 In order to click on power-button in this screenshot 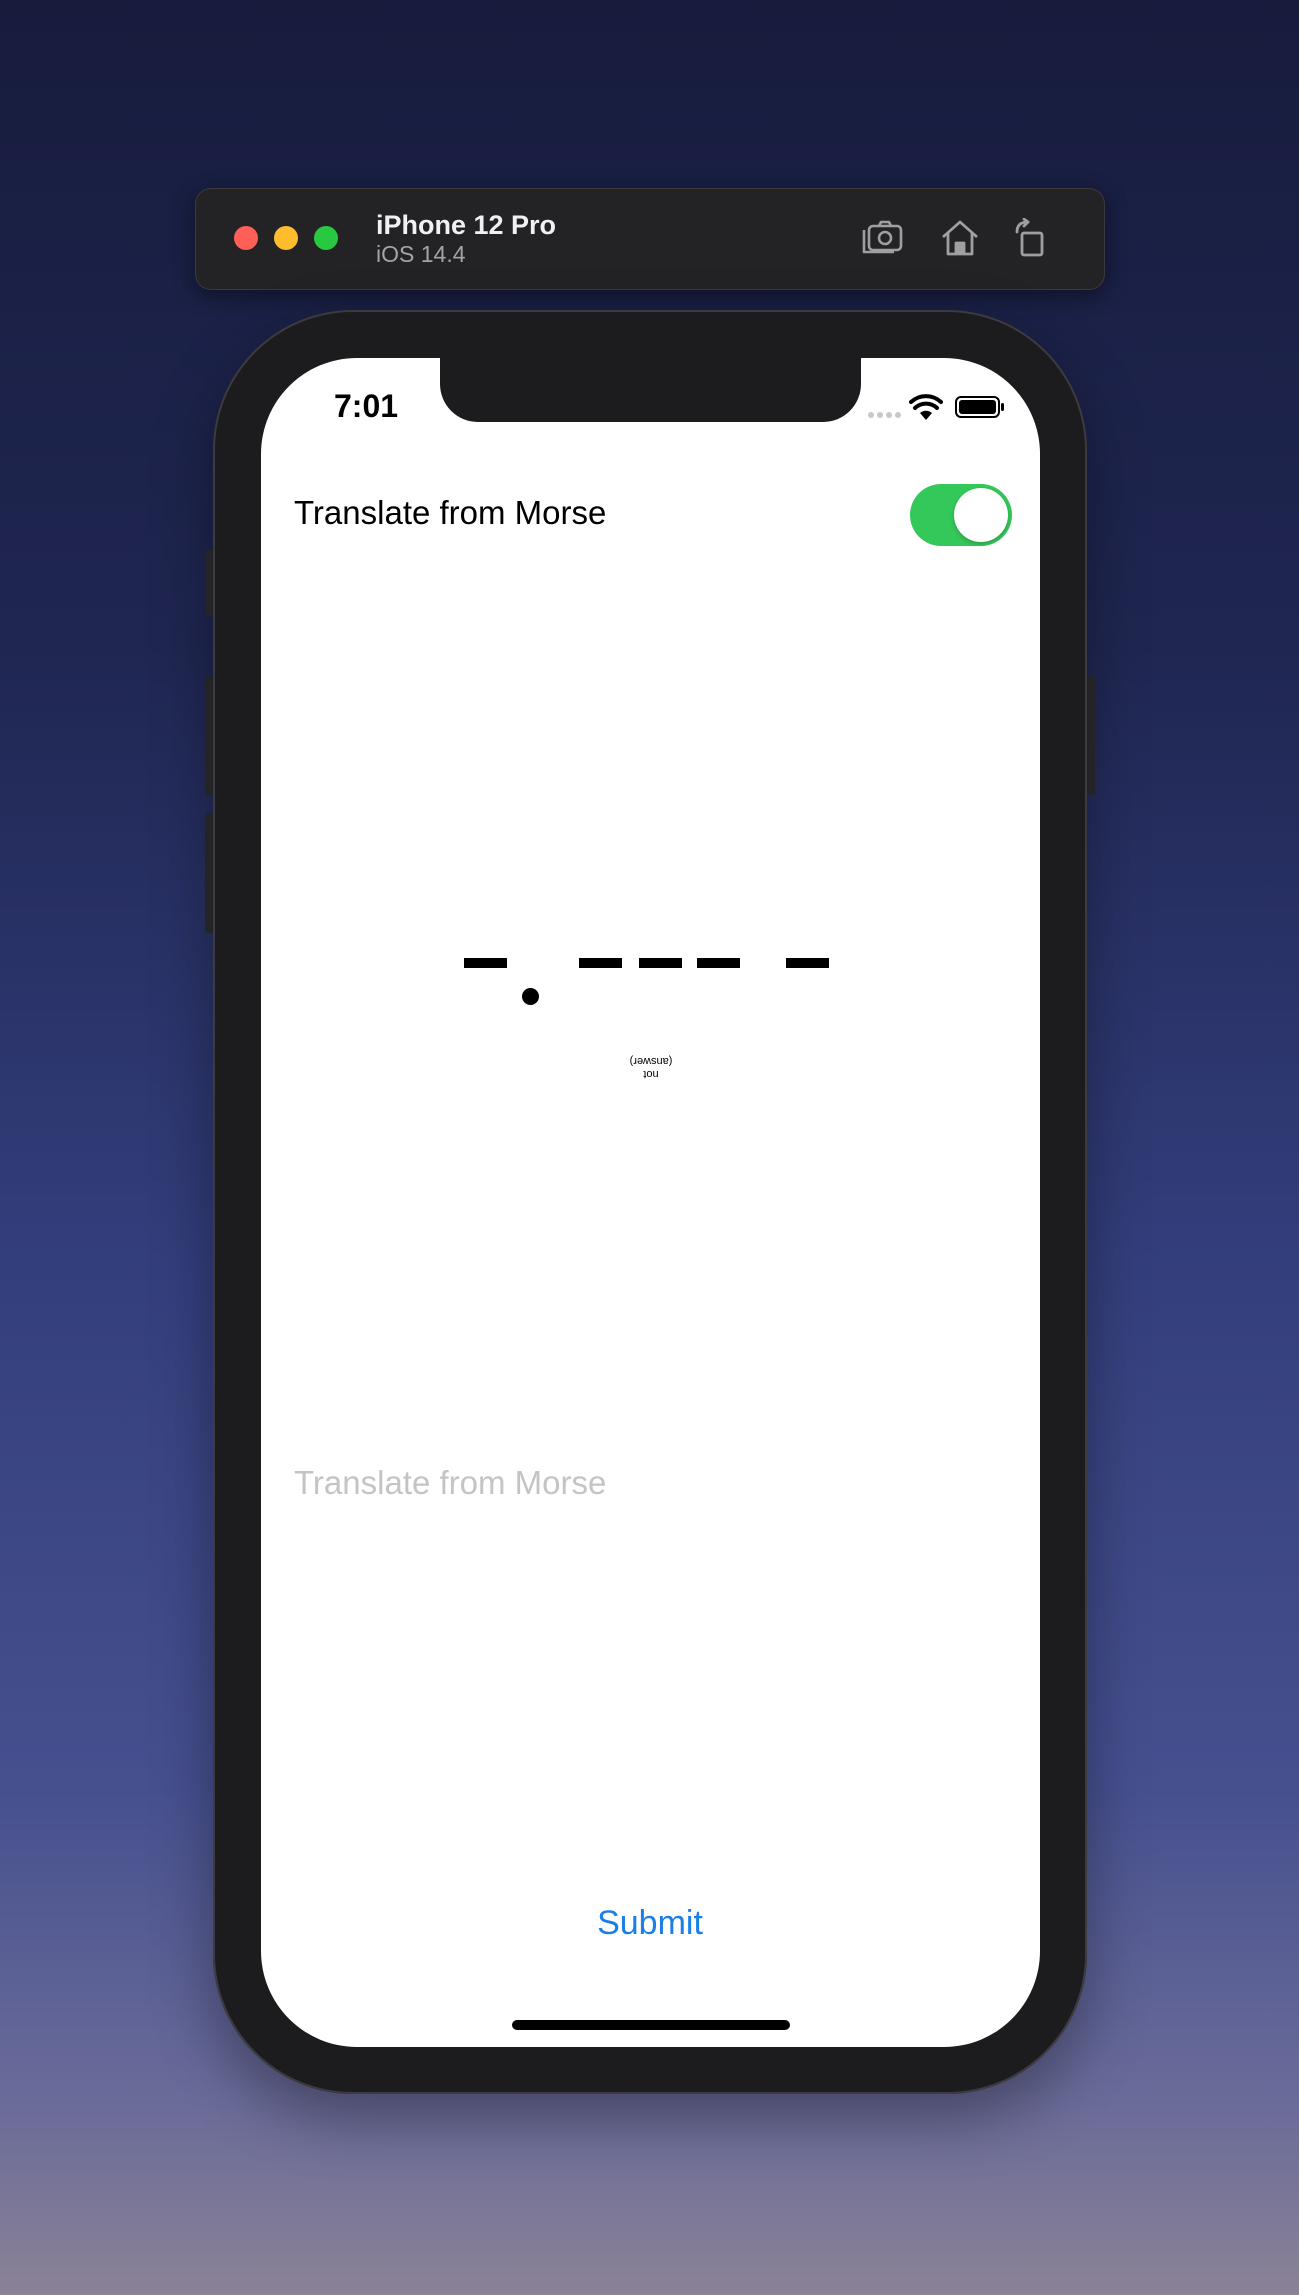, I will do `click(1090, 735)`.